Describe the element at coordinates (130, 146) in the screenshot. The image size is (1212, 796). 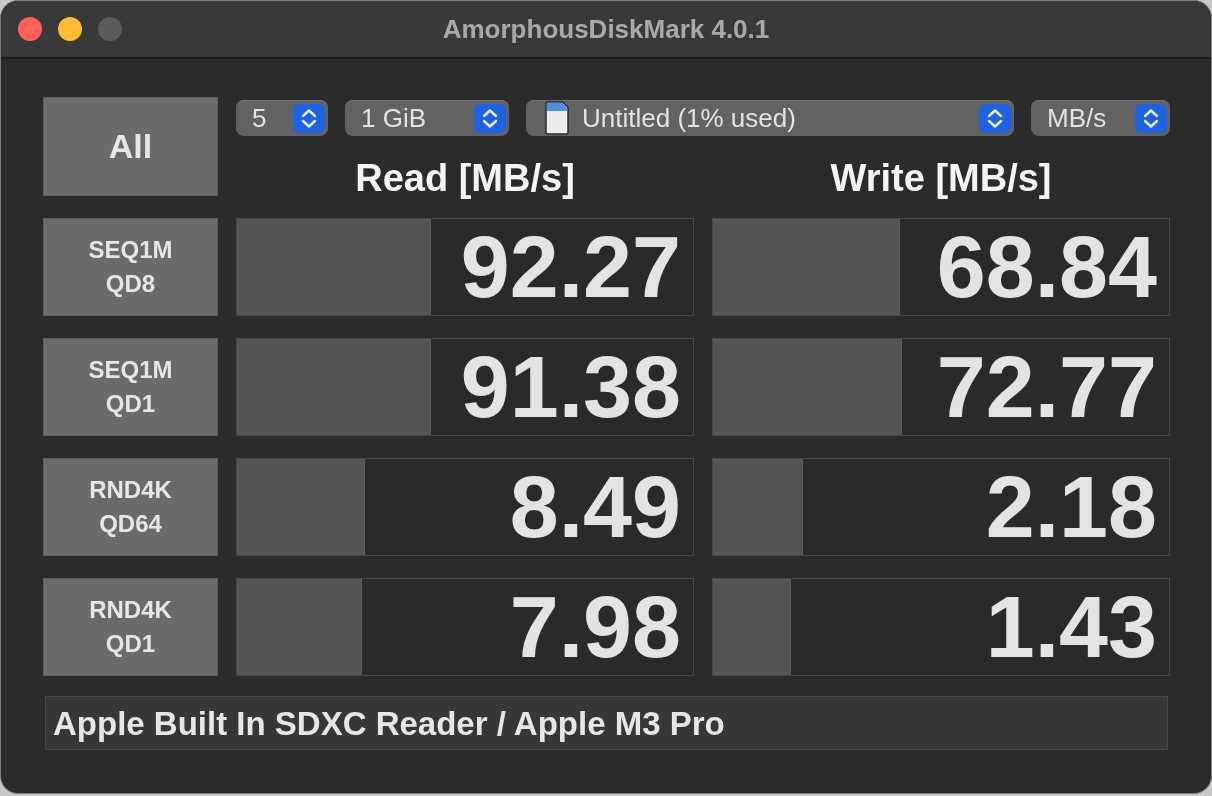
I see `run-all-button: All` at that location.